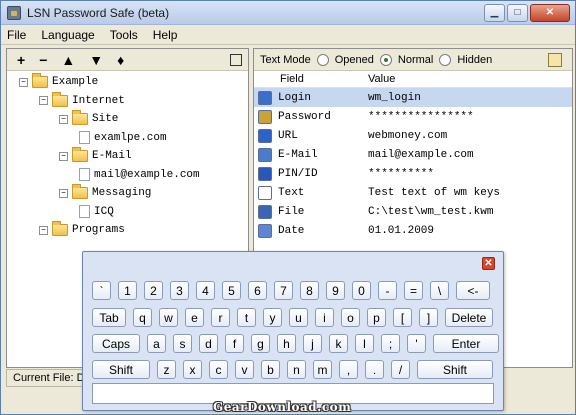  I want to click on key: g, so click(260, 343).